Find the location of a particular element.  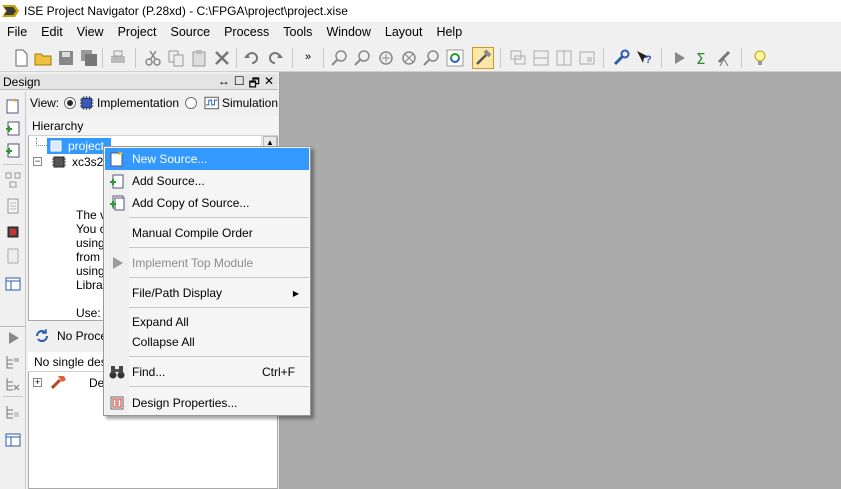

implementation-radio is located at coordinates (70, 103).